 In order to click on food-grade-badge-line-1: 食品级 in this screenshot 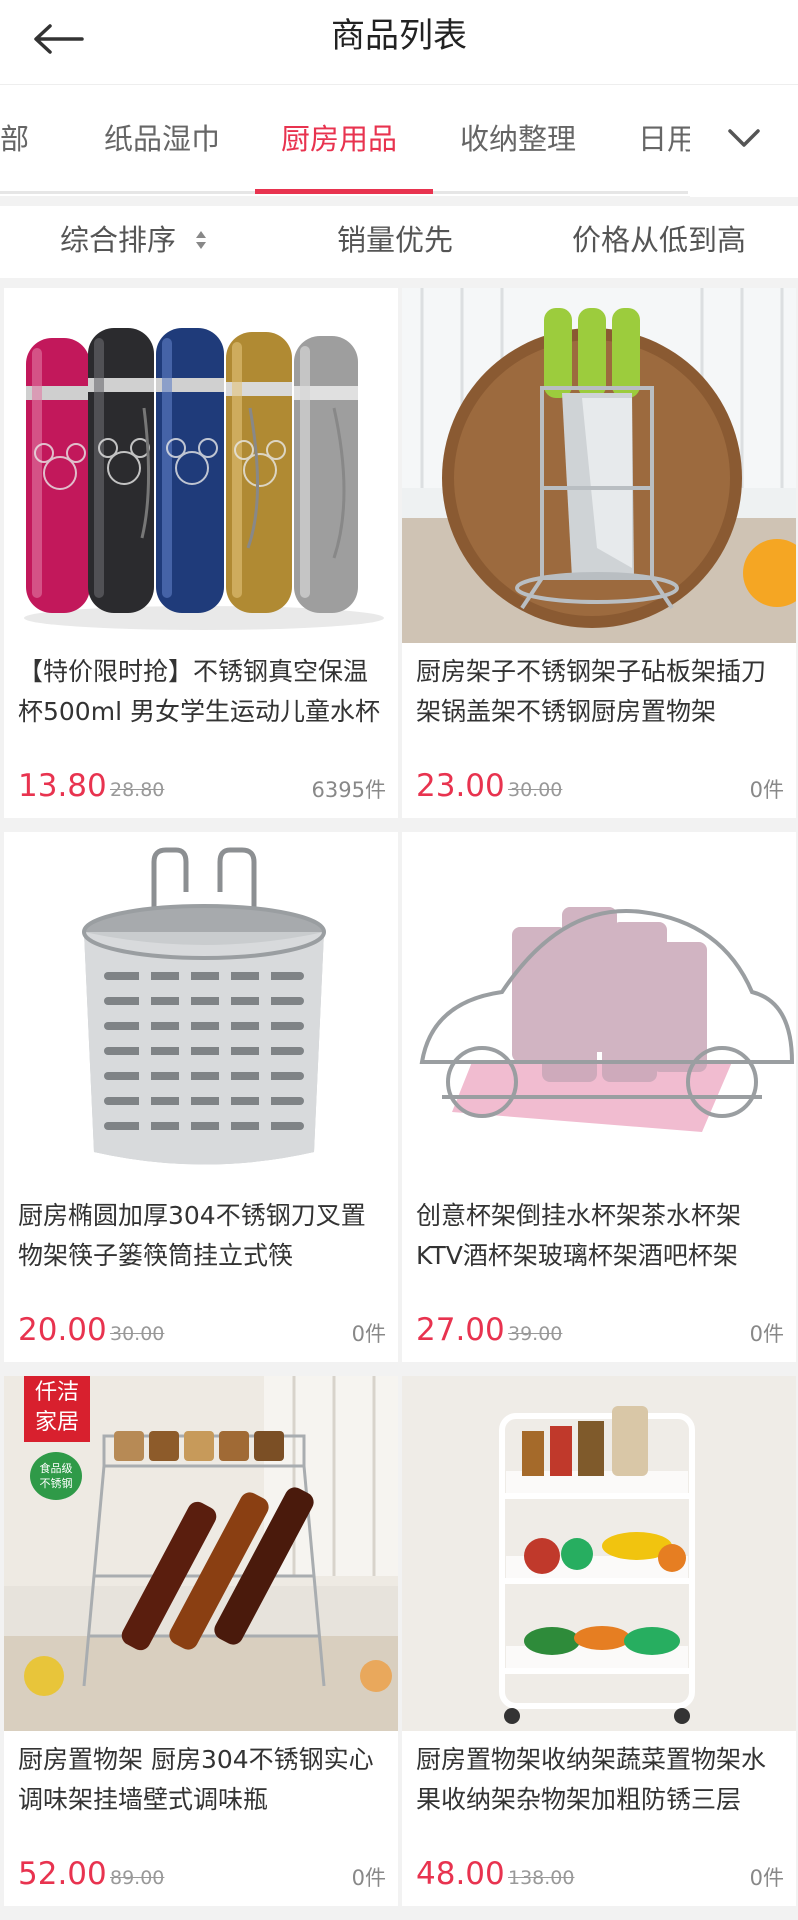, I will do `click(56, 1468)`.